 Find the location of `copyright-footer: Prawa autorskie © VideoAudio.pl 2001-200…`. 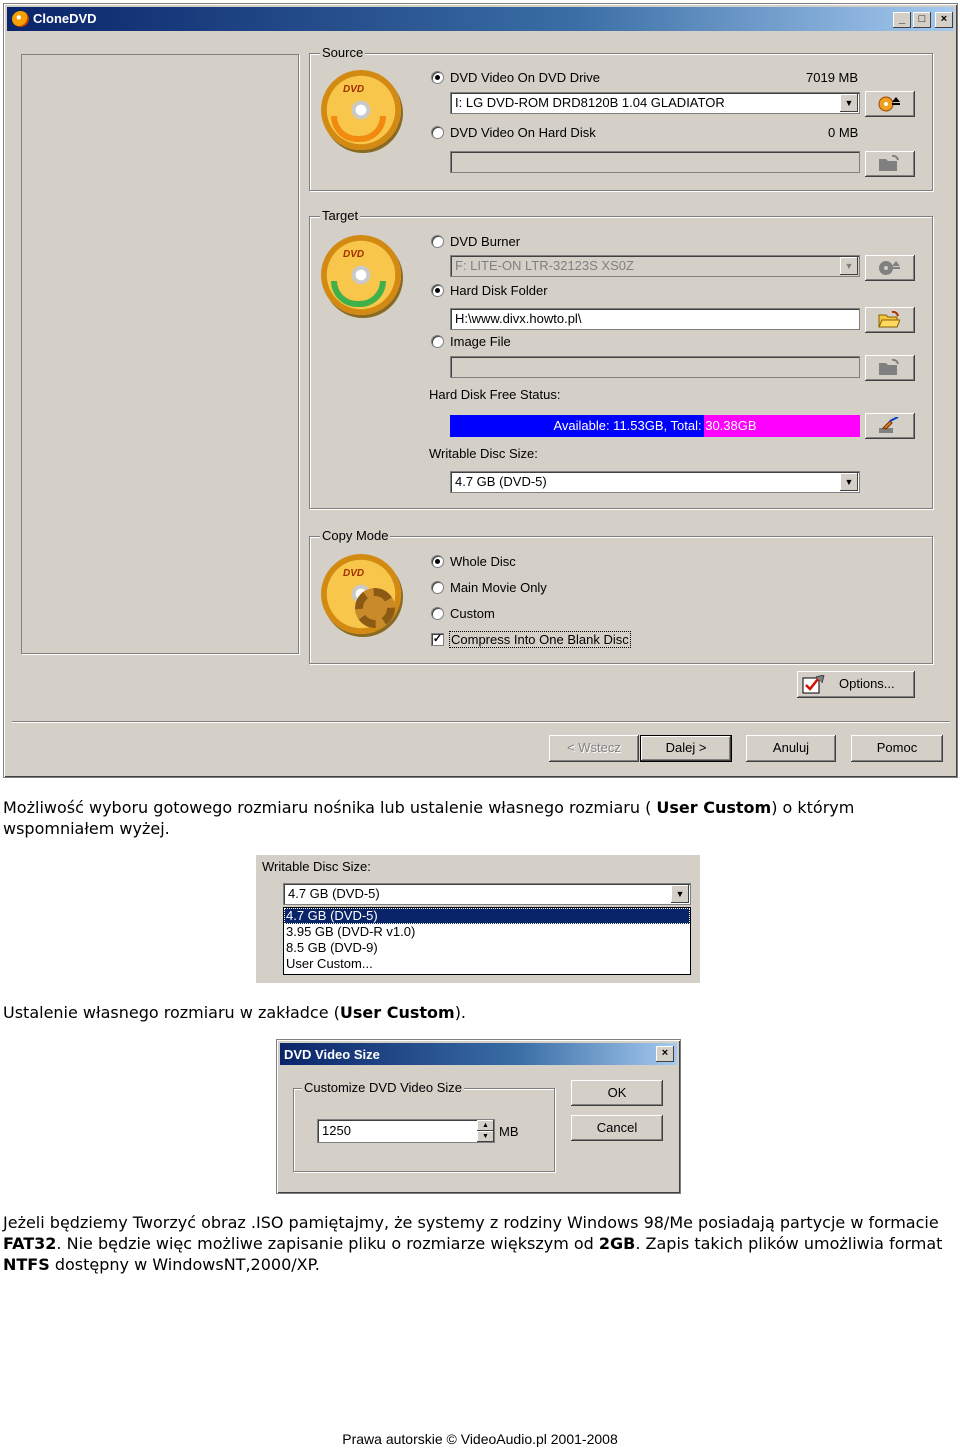

copyright-footer: Prawa autorskie © VideoAudio.pl 2001-200… is located at coordinates (480, 1439).